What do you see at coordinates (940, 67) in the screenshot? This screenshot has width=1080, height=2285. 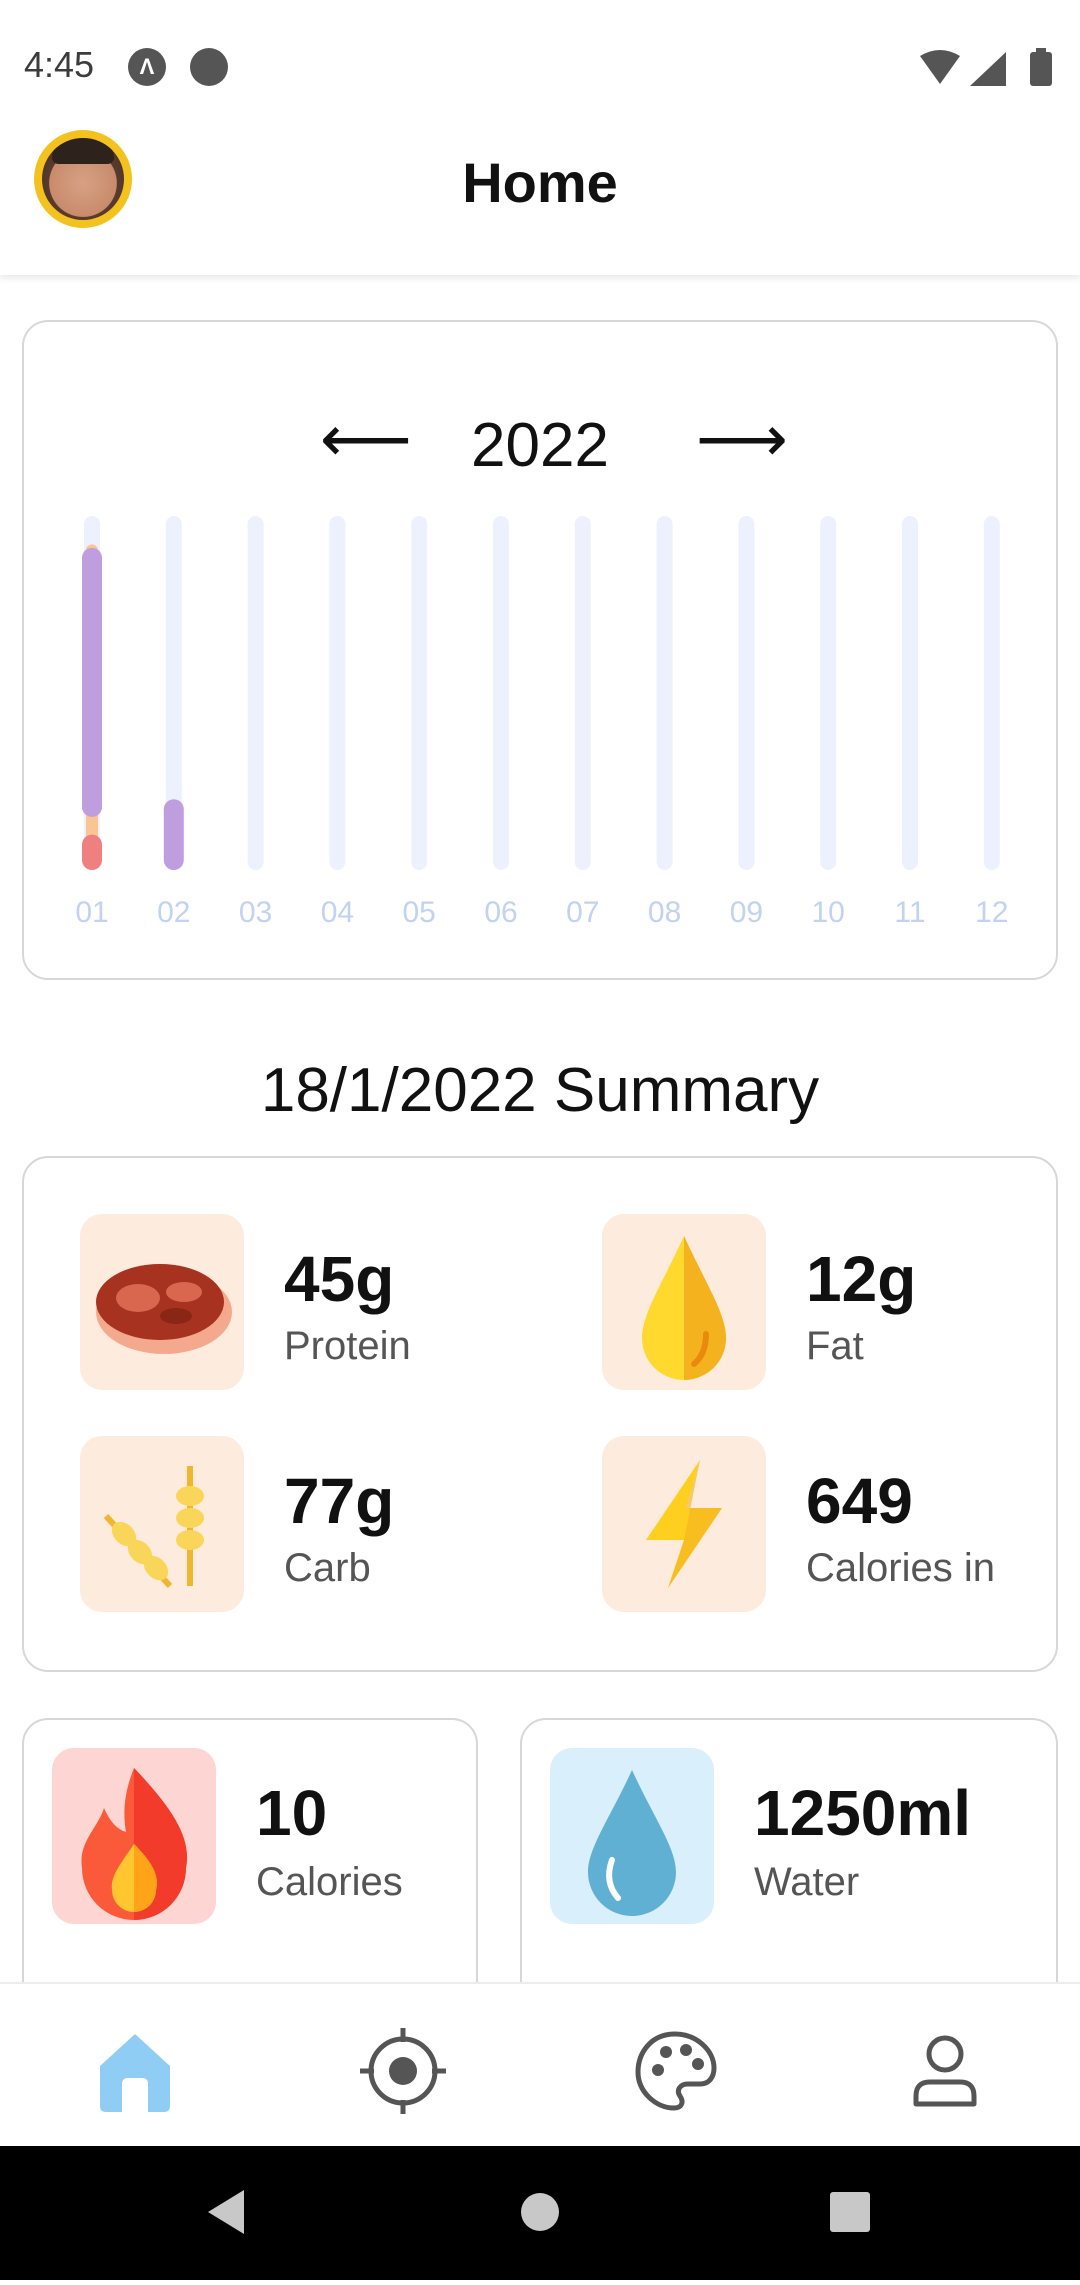 I see `wifi-icon` at bounding box center [940, 67].